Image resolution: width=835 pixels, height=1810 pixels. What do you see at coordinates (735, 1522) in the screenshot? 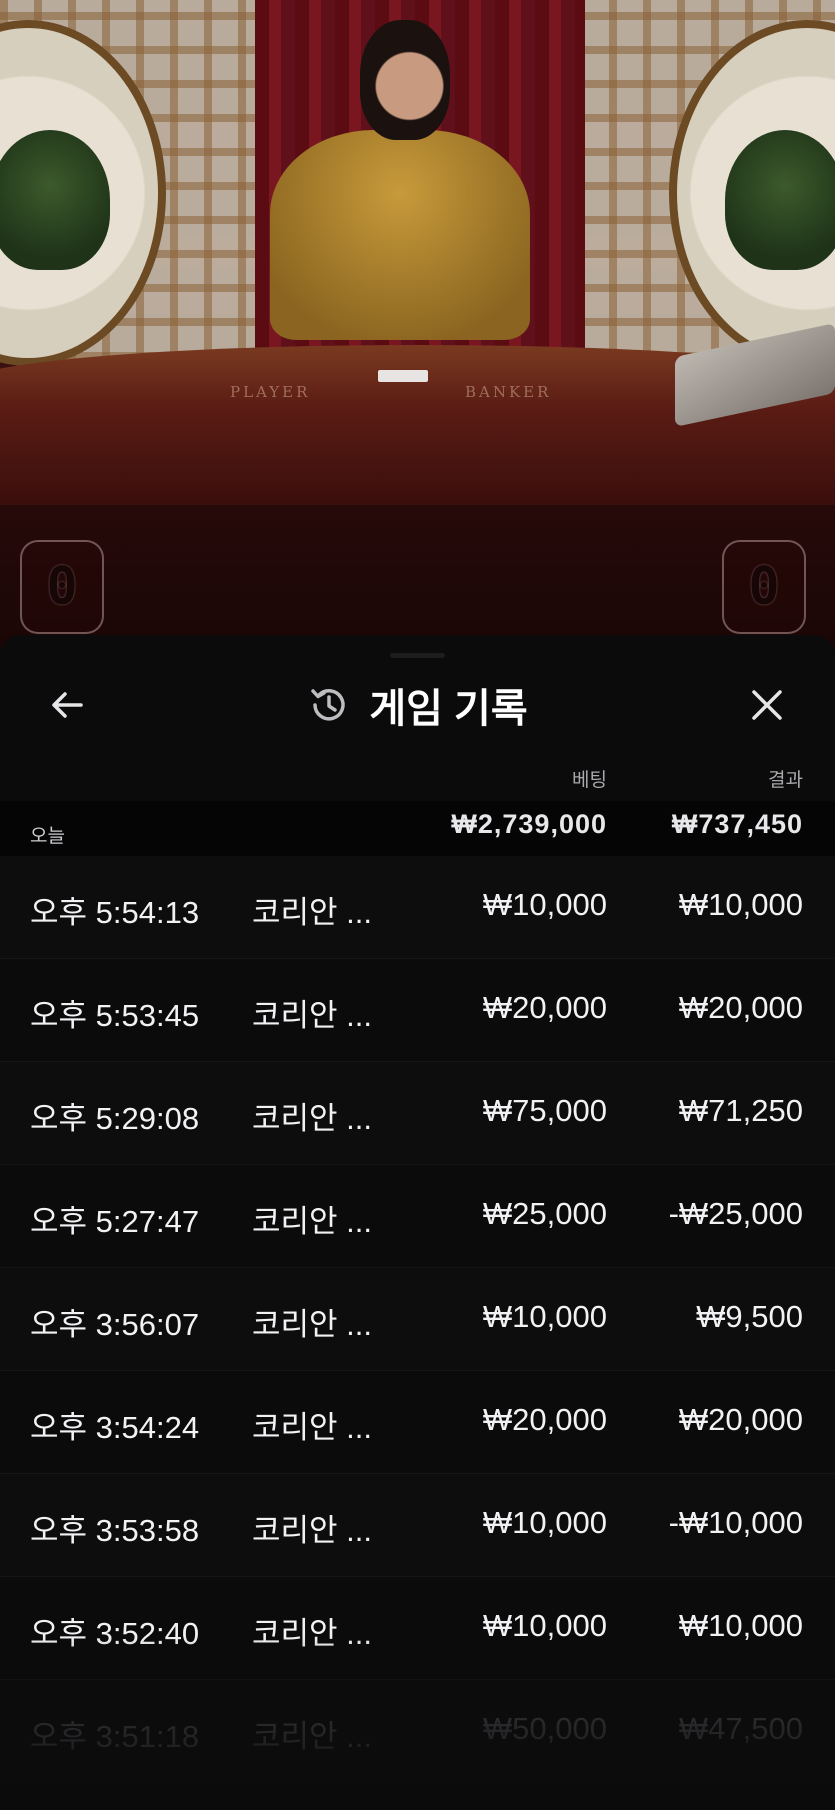
I see `row-result: -₩10,000` at bounding box center [735, 1522].